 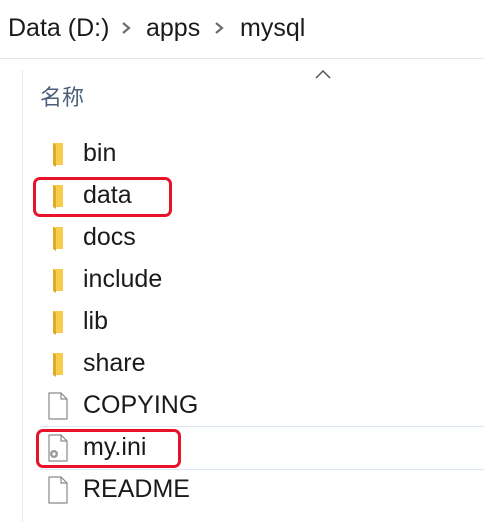 What do you see at coordinates (260, 406) in the screenshot?
I see `list-item-file-copying: COPYING` at bounding box center [260, 406].